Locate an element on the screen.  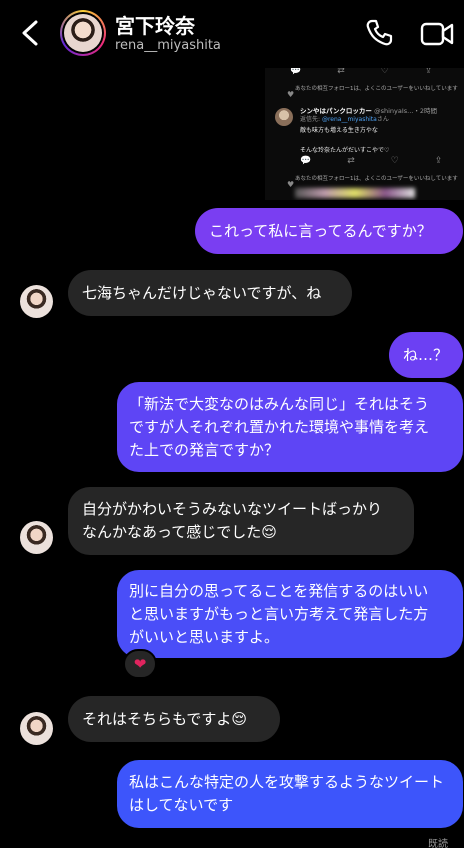
message-text-line: た上での発言ですか？ is located at coordinates (204, 449).